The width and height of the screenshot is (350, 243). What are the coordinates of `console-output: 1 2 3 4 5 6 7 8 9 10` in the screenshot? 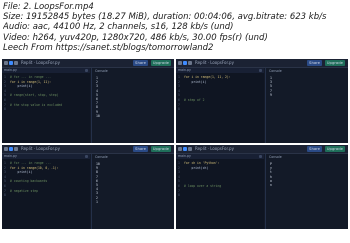 It's located at (133, 97).